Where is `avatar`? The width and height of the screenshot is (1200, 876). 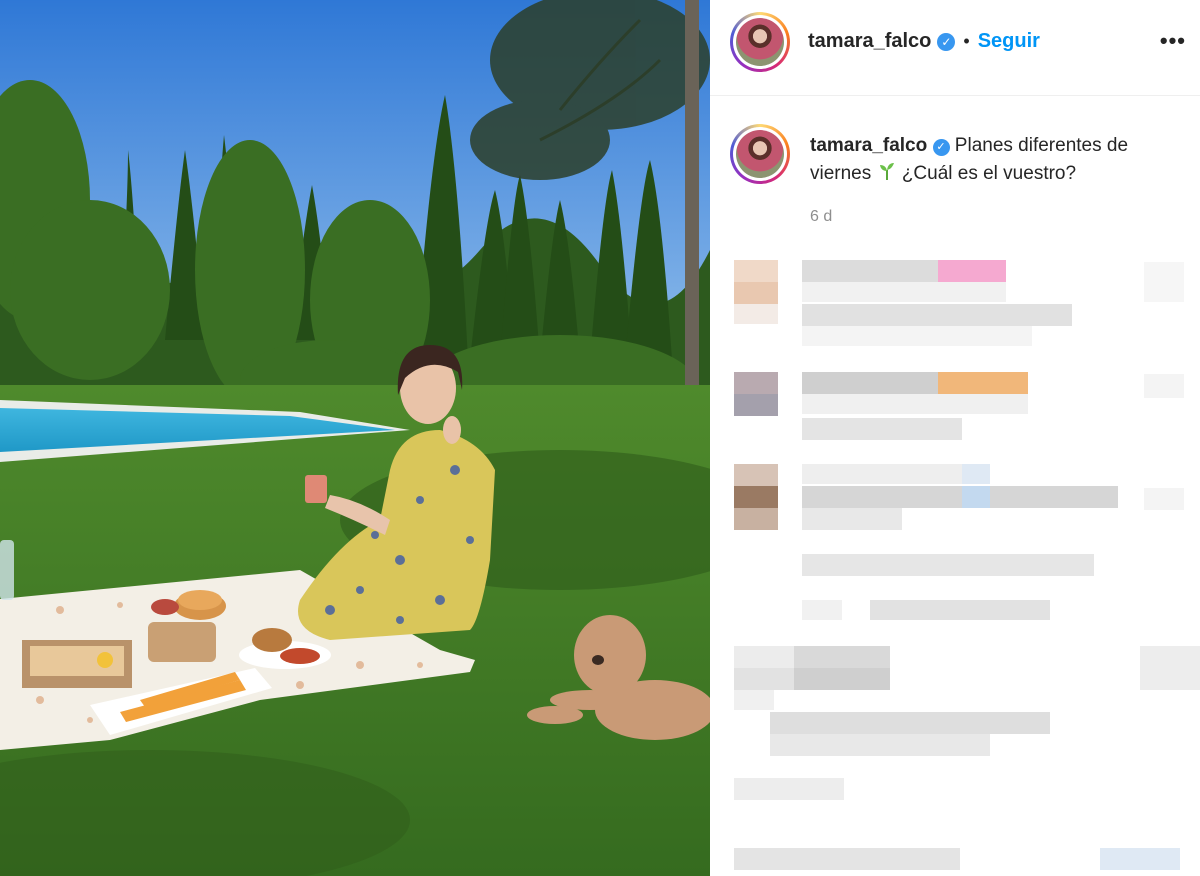
avatar is located at coordinates (760, 42).